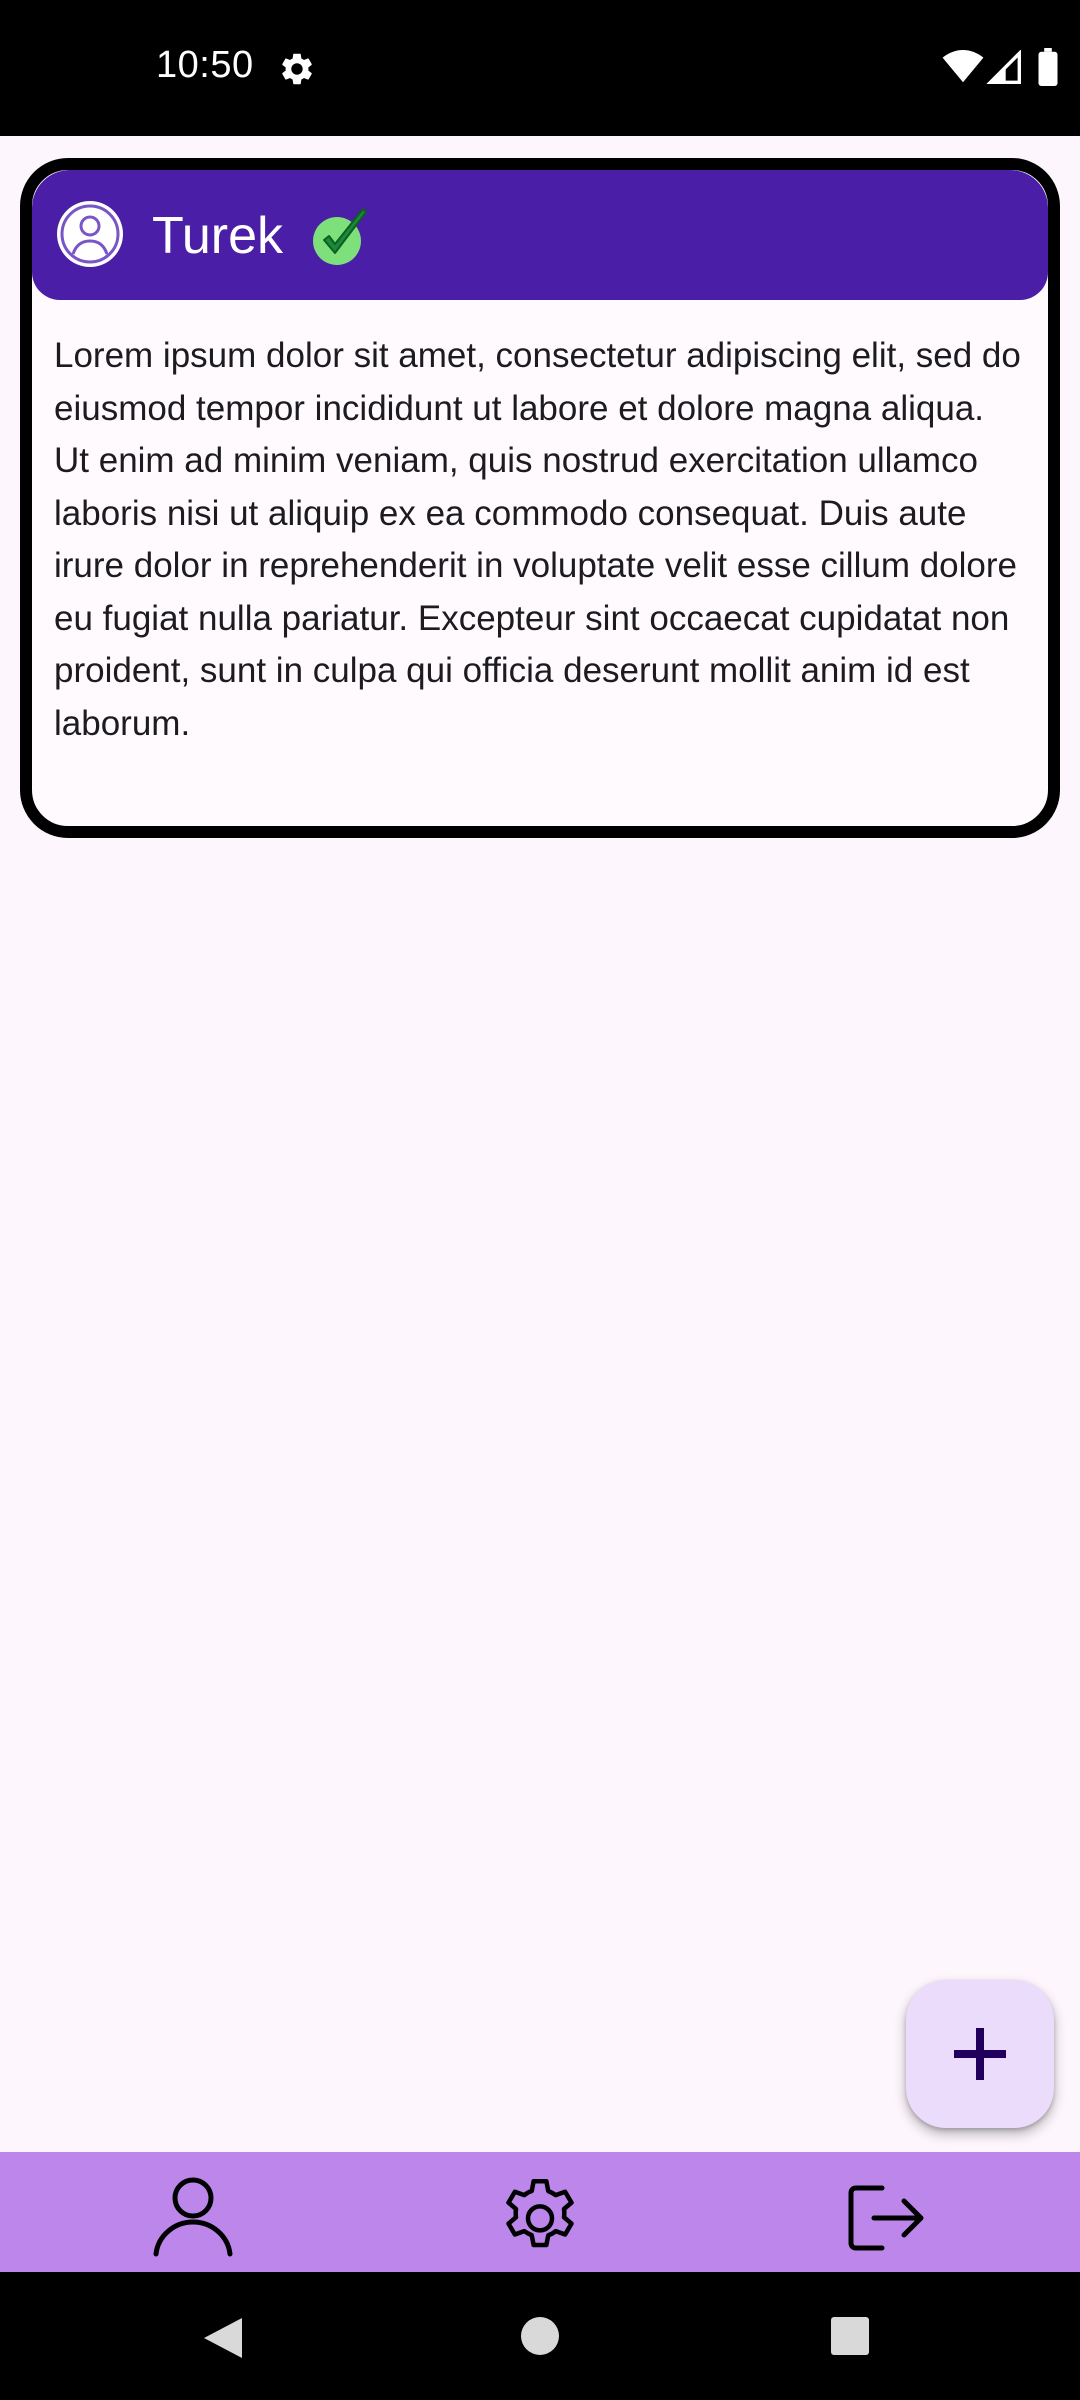 The width and height of the screenshot is (1080, 2400). Describe the element at coordinates (224, 2338) in the screenshot. I see `back-icon` at that location.